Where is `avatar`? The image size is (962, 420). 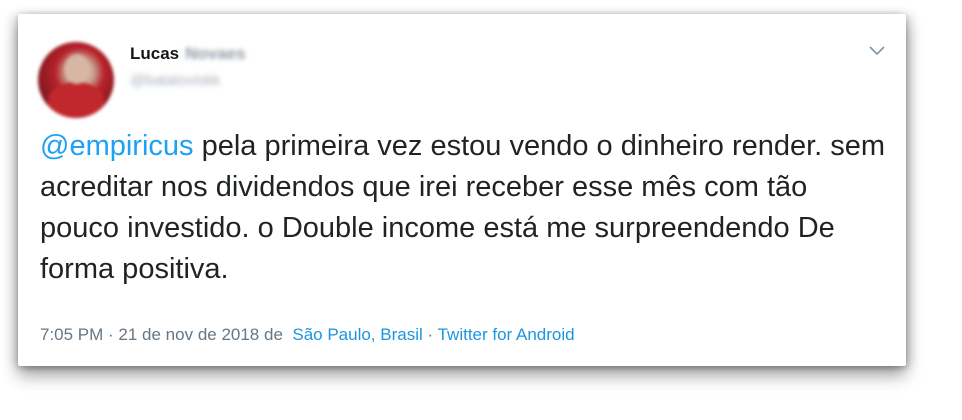 avatar is located at coordinates (76, 80).